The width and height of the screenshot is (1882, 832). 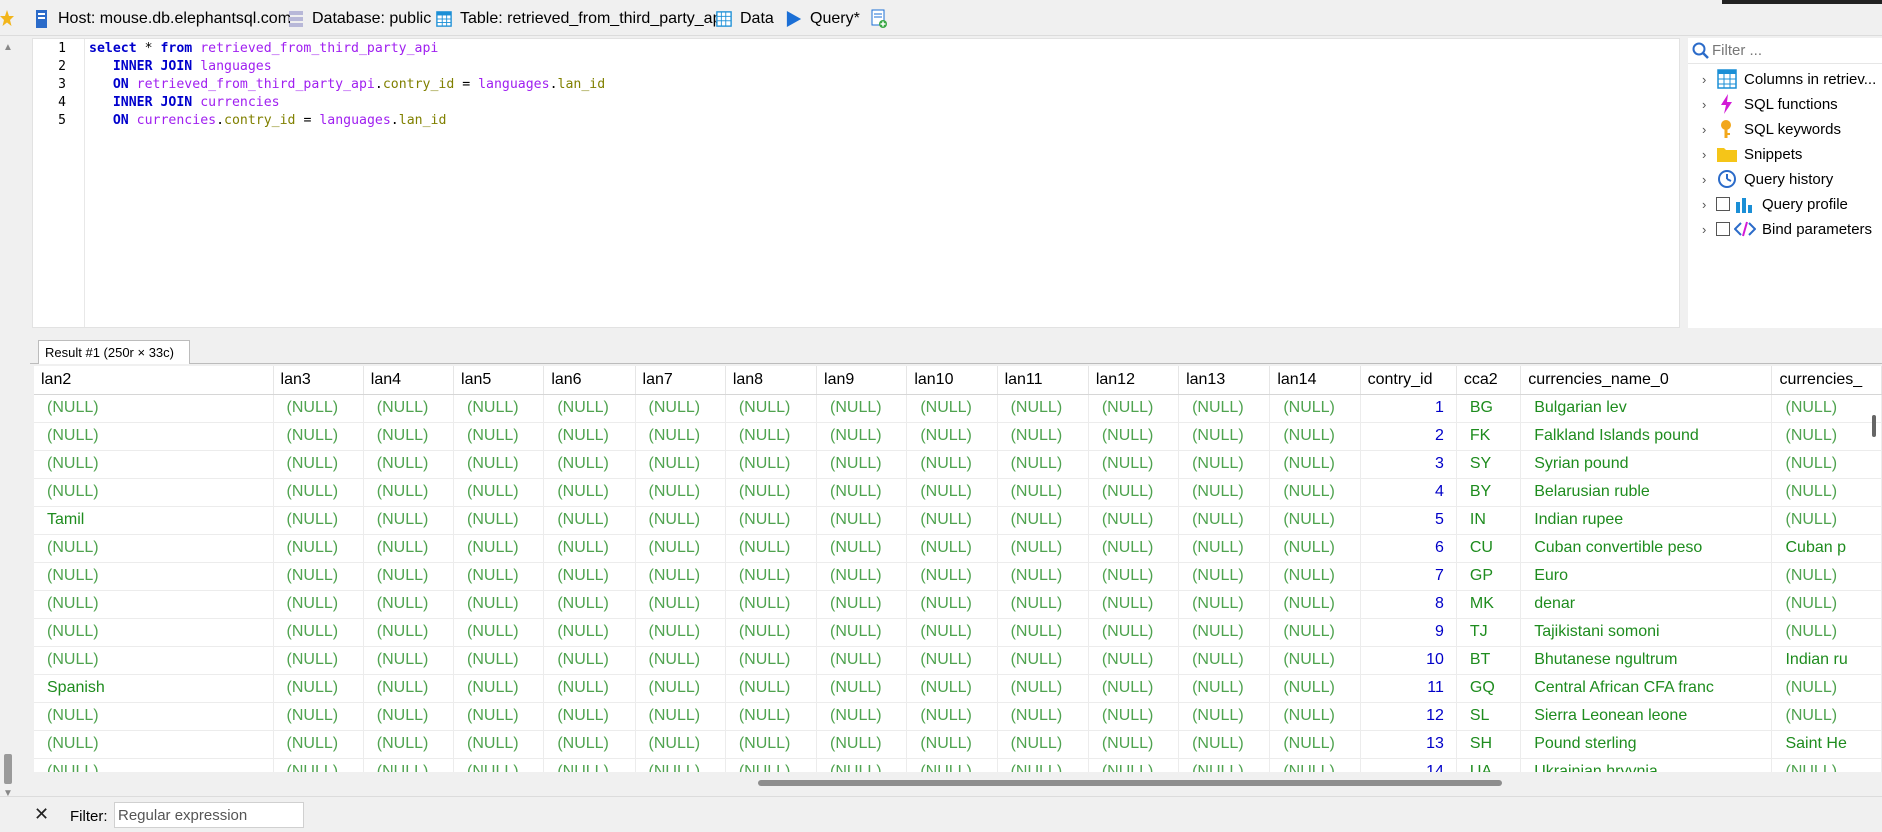 I want to click on column-header-lan6: lan6, so click(x=589, y=380).